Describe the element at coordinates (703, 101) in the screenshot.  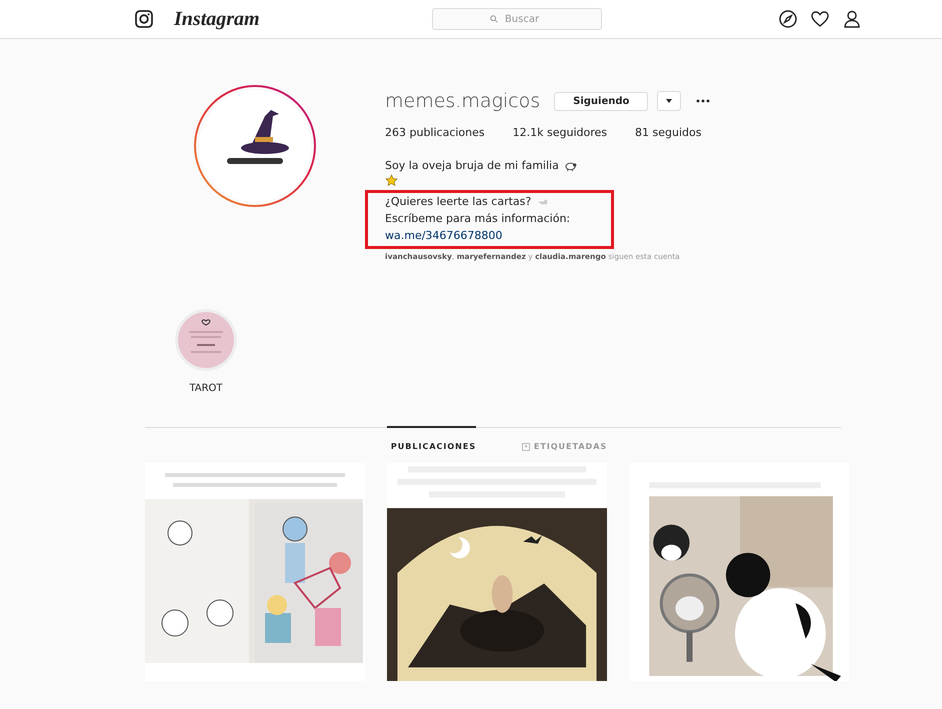
I see `more-options-icon` at that location.